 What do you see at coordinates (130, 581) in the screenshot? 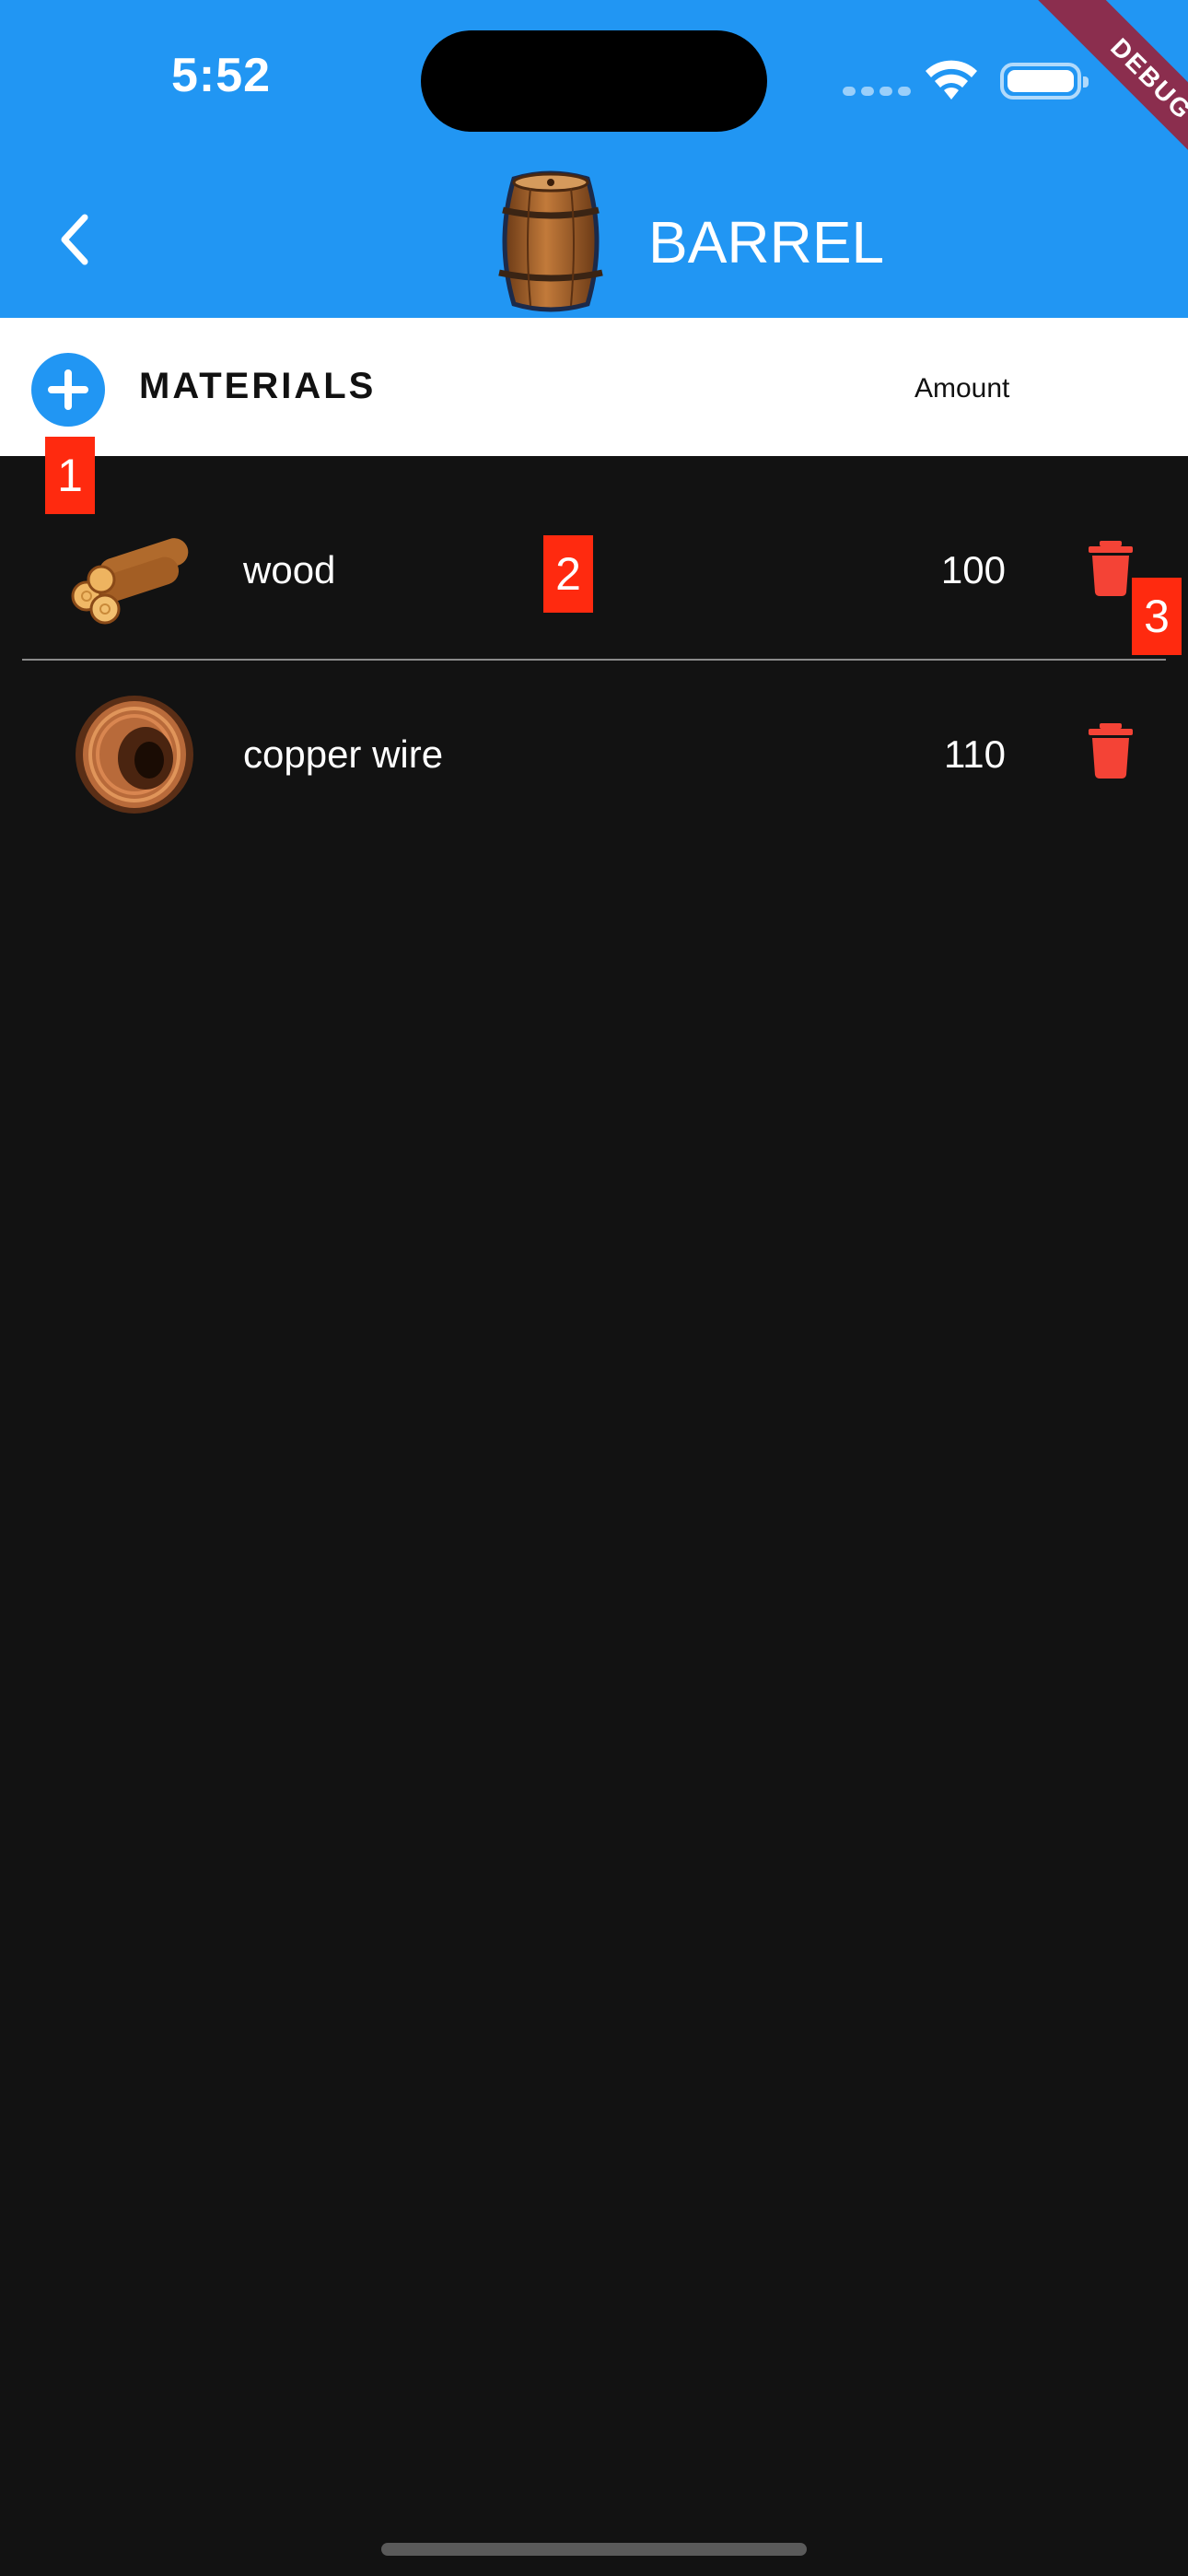
I see `wood-logs-image` at bounding box center [130, 581].